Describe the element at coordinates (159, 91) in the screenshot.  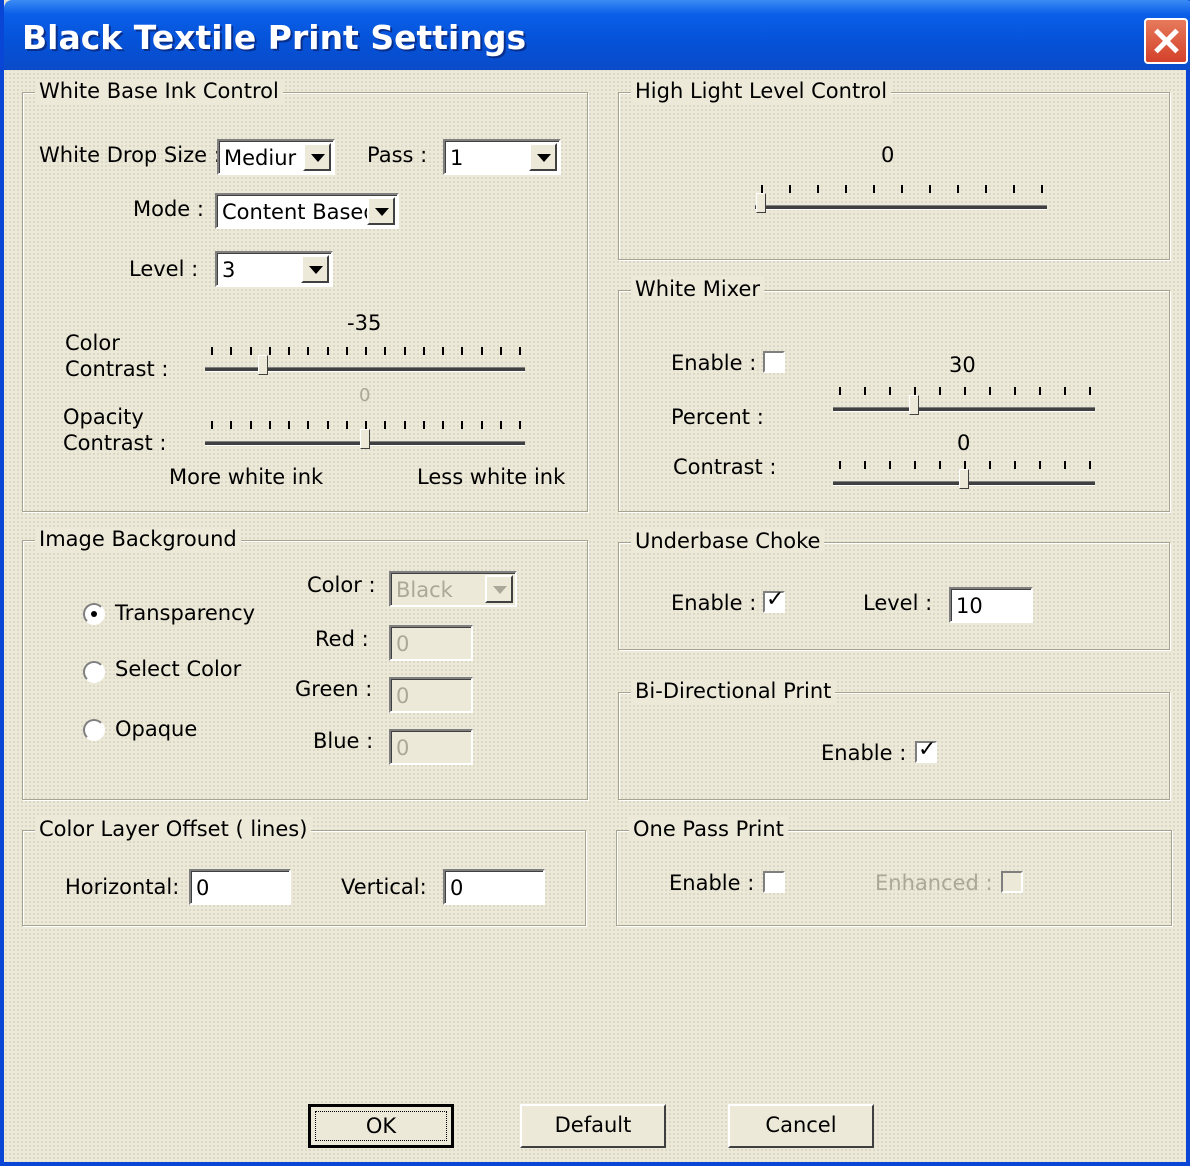
I see `white-base-legend: White Base Ink Control` at that location.